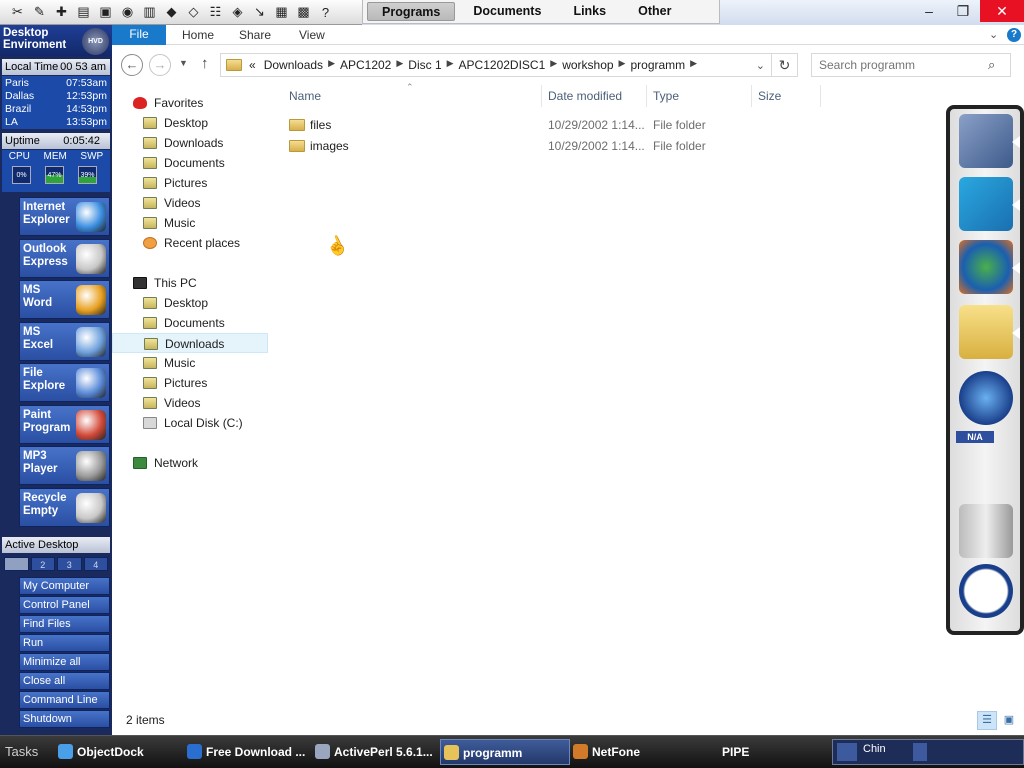 This screenshot has width=1024, height=768. What do you see at coordinates (16, 564) in the screenshot?
I see `desktop-1-button` at bounding box center [16, 564].